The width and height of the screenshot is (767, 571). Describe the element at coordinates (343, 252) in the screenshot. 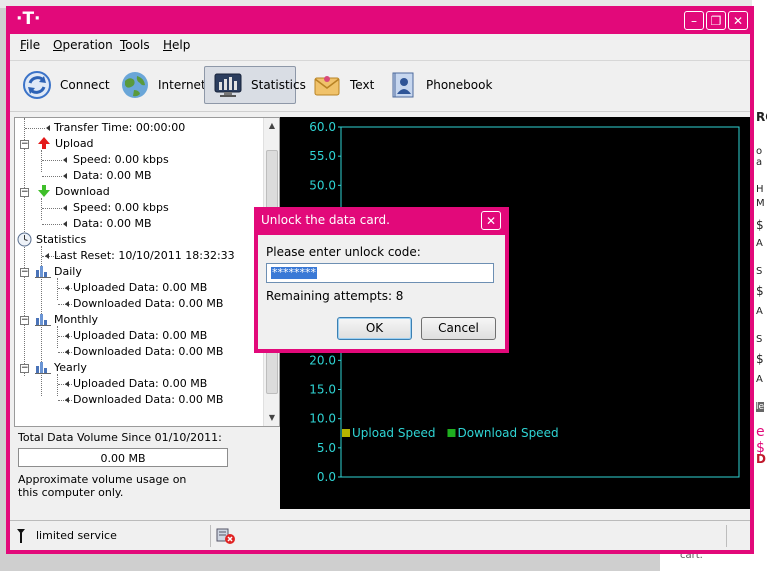

I see `unlock-code-label: Please enter unlock code:` at that location.